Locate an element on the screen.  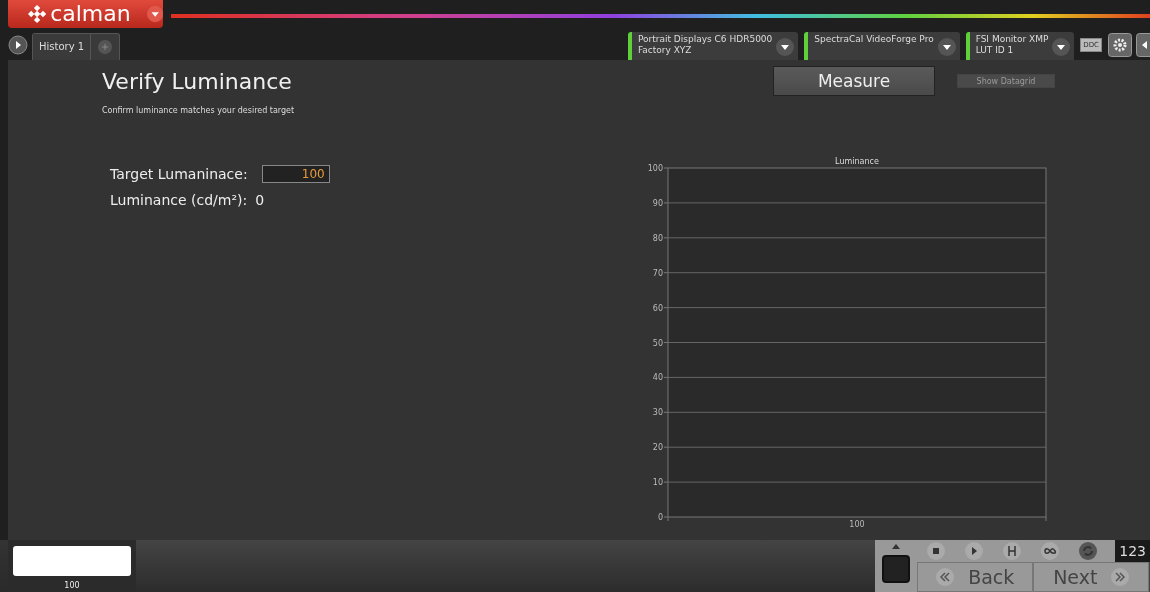
luminance-label: Luminance (cd/m²): is located at coordinates (179, 200).